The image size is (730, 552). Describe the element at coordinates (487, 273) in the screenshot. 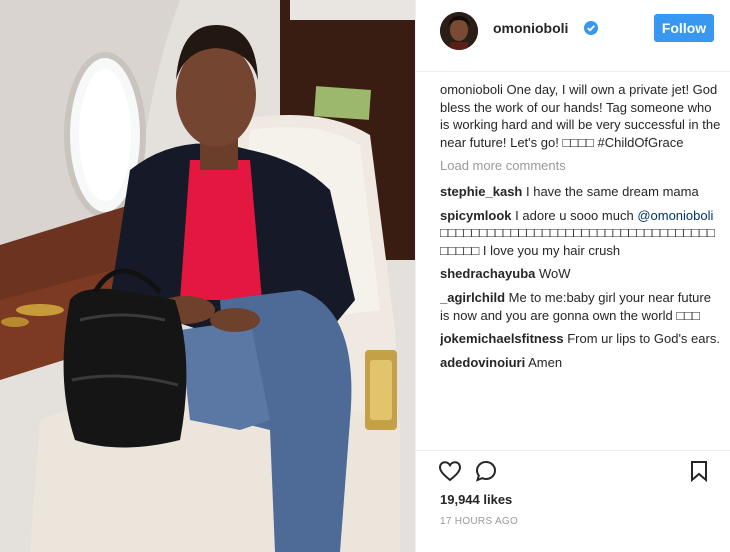

I see `comment-username: shedrachayuba` at that location.